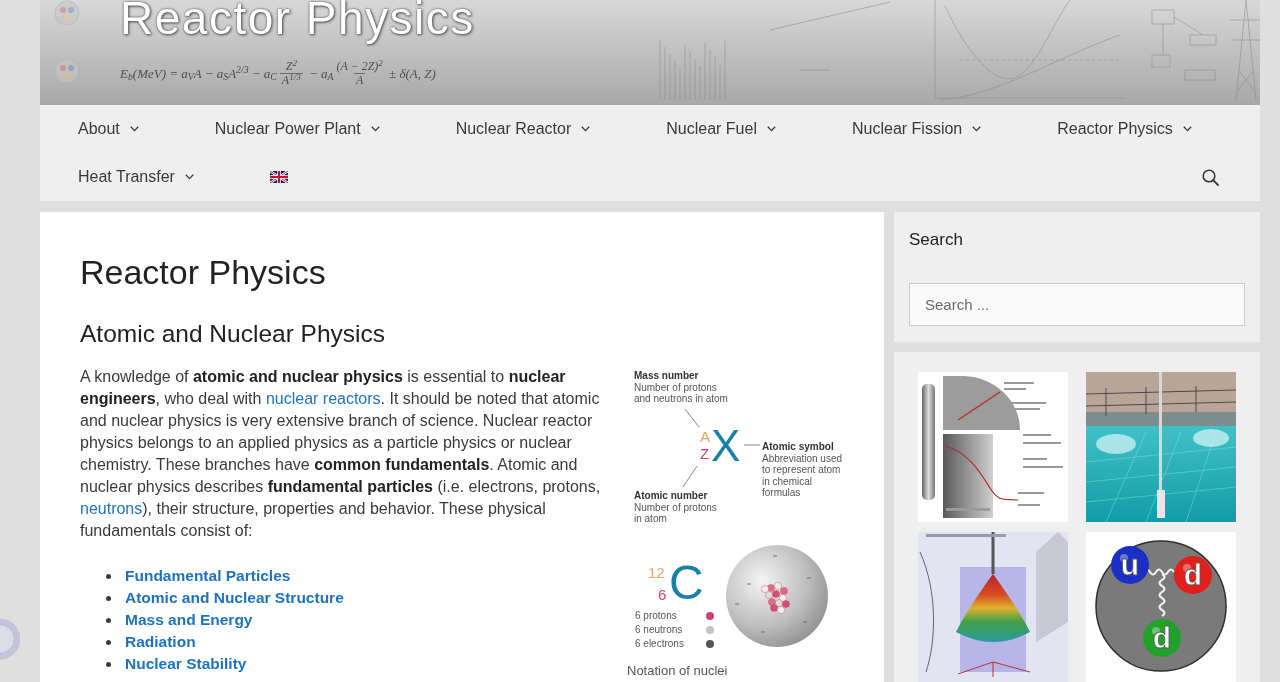 This screenshot has height=682, width=1280. I want to click on topic-link: Nuclear Stability, so click(186, 664).